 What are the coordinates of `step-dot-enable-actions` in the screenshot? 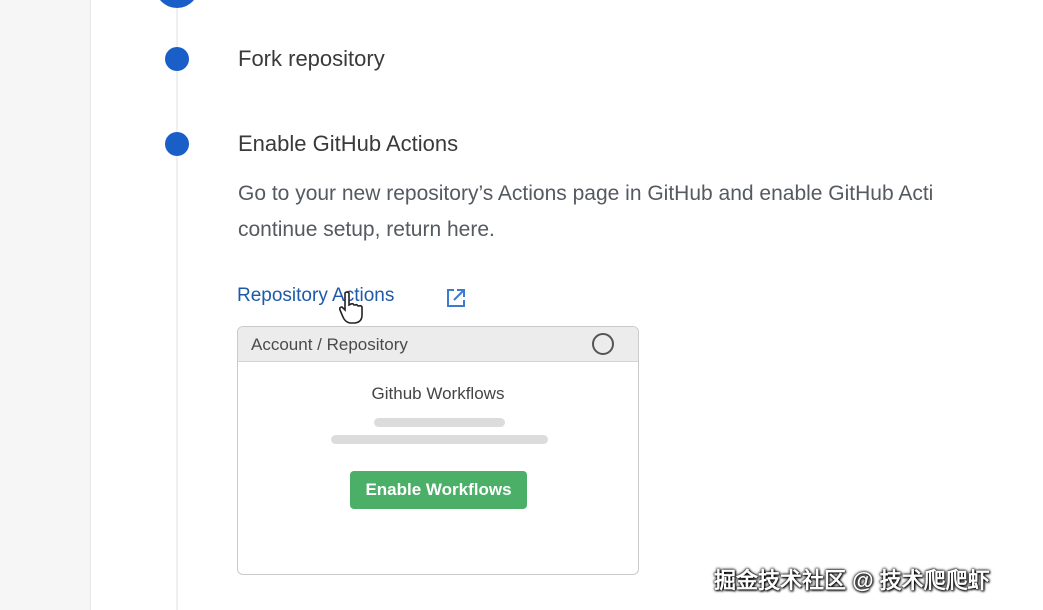 It's located at (177, 144).